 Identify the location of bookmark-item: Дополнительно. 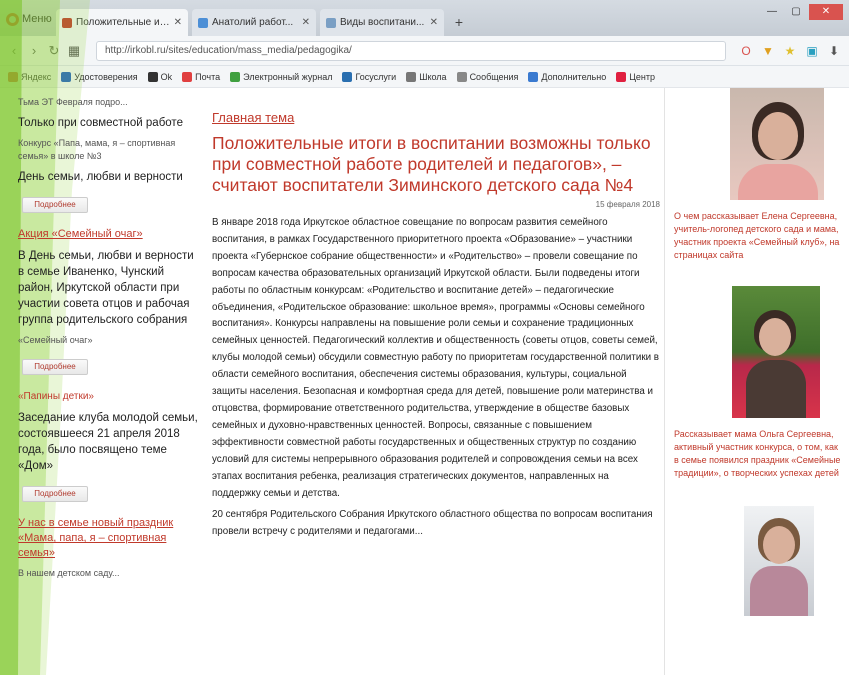
(567, 76).